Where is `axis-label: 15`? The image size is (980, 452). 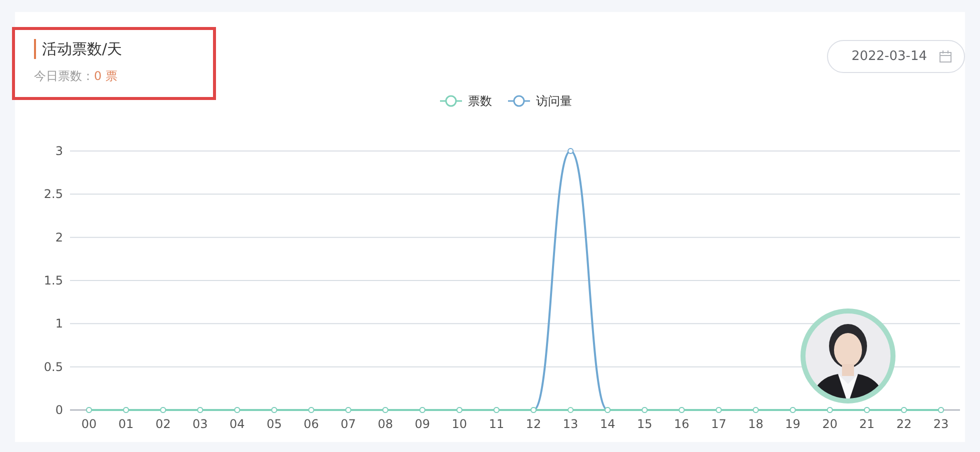
axis-label: 15 is located at coordinates (644, 424).